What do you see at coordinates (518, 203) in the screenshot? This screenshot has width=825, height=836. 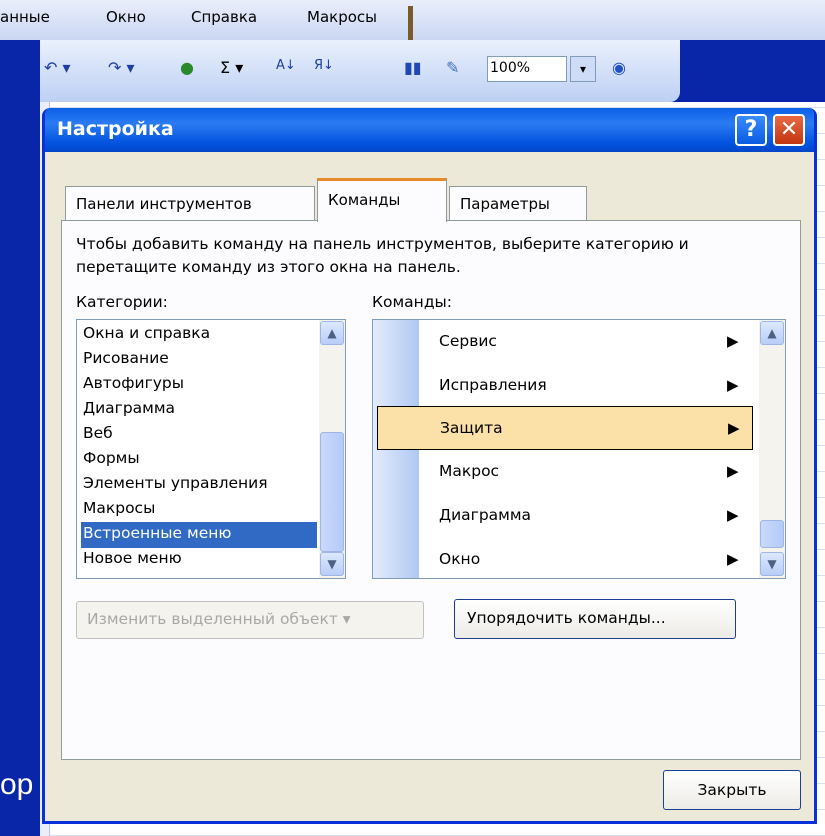 I see `tab-options: Параметры` at bounding box center [518, 203].